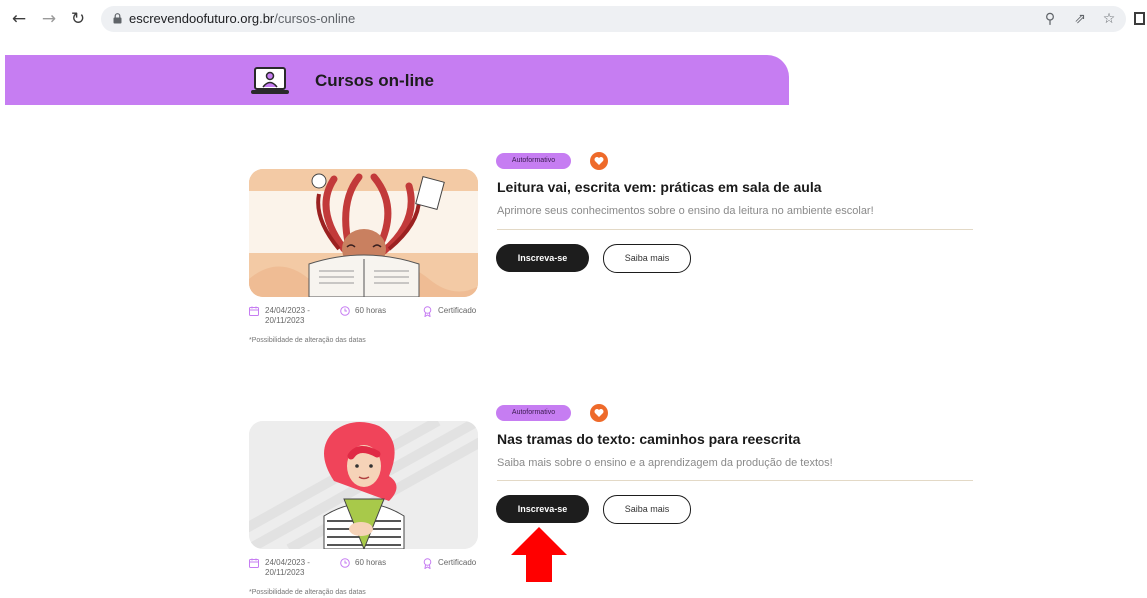 Image resolution: width=1147 pixels, height=598 pixels. Describe the element at coordinates (1109, 19) in the screenshot. I see `star-icon: ☆` at that location.